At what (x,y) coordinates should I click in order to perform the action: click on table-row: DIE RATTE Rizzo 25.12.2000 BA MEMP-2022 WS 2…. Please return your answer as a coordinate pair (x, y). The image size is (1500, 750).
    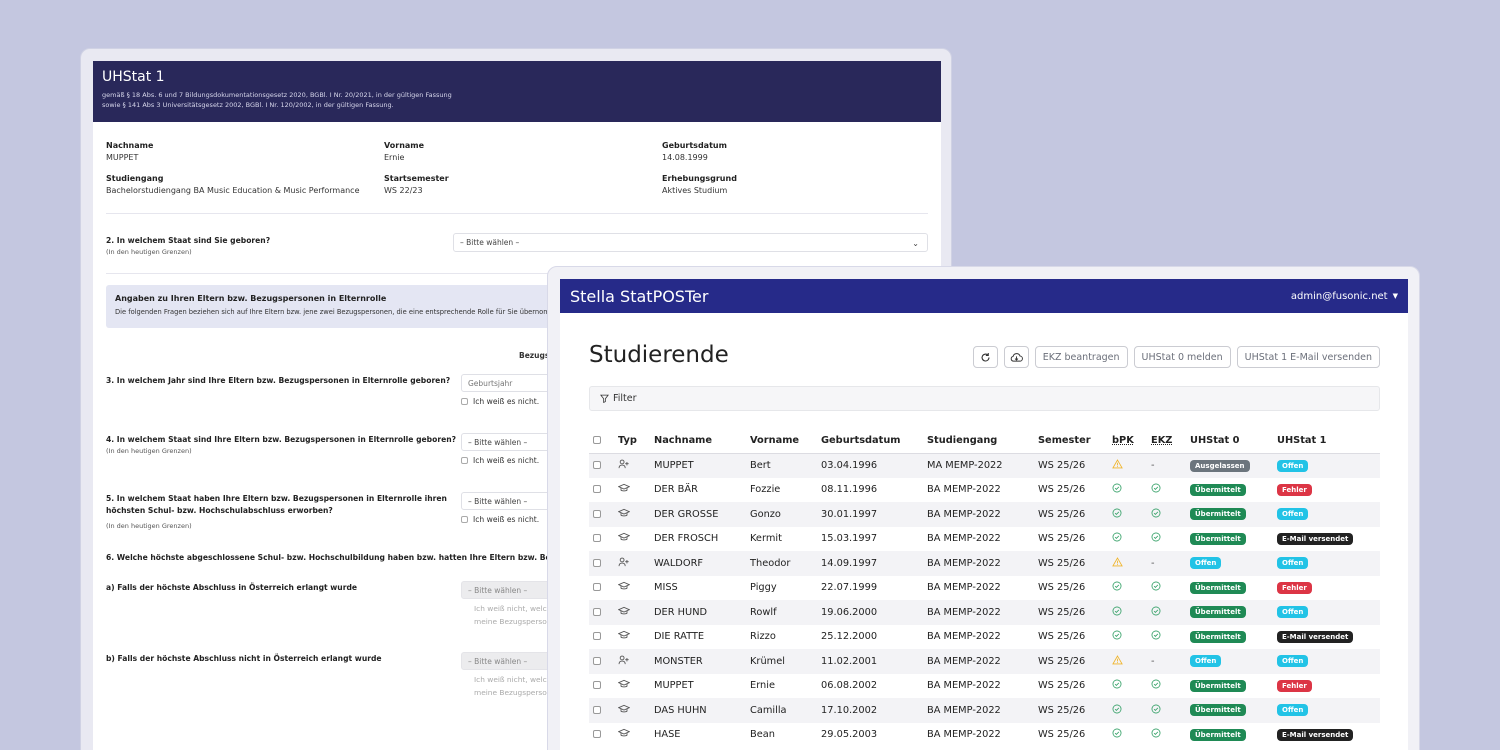
    Looking at the image, I should click on (984, 637).